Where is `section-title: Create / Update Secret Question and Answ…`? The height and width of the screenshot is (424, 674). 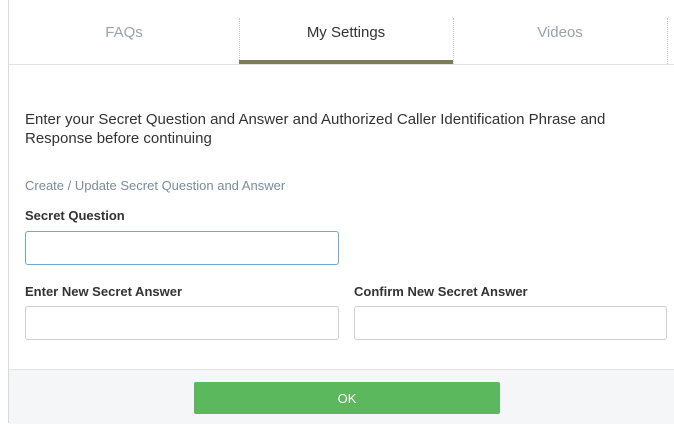 section-title: Create / Update Secret Question and Answ… is located at coordinates (155, 185).